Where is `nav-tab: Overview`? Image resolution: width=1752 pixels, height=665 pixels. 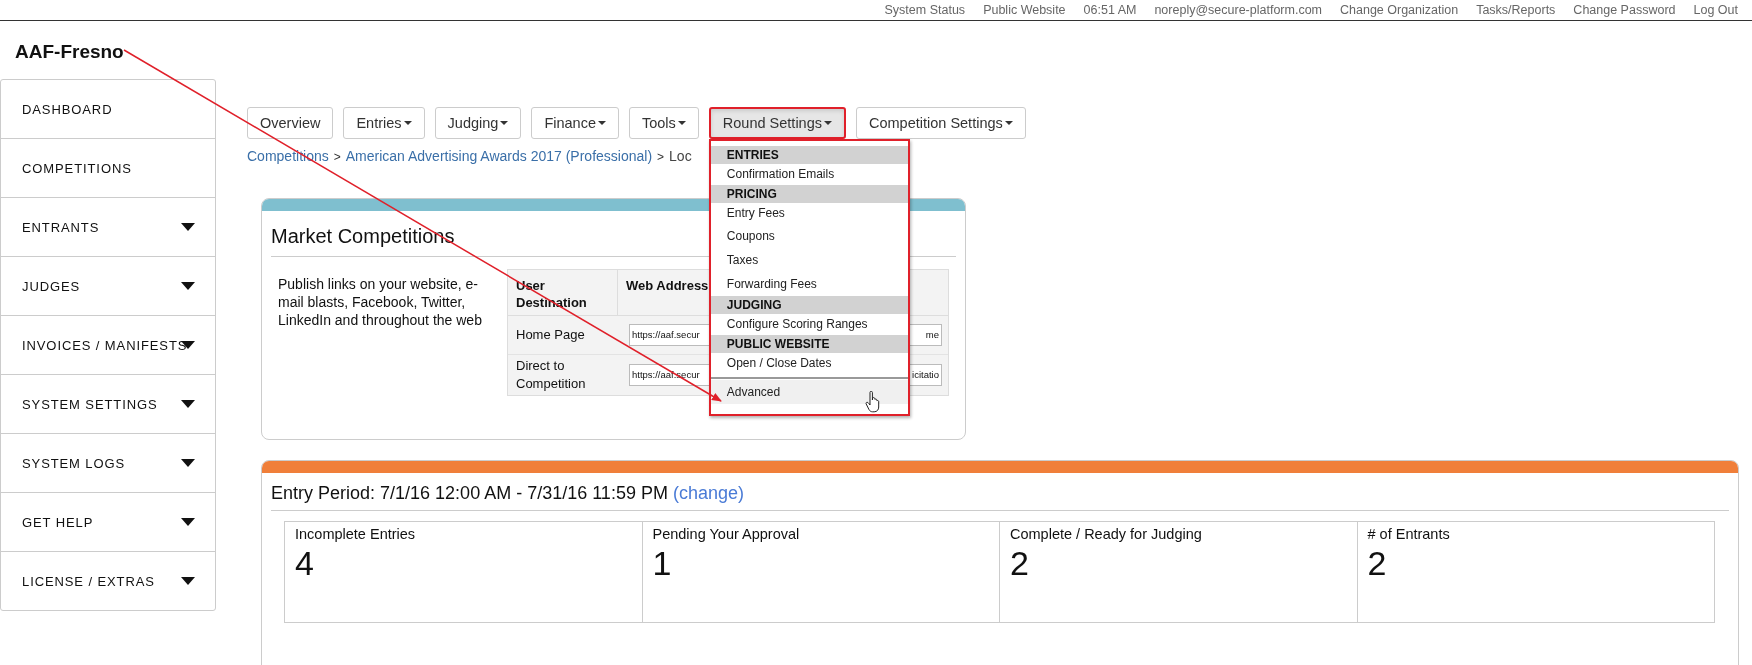 nav-tab: Overview is located at coordinates (290, 123).